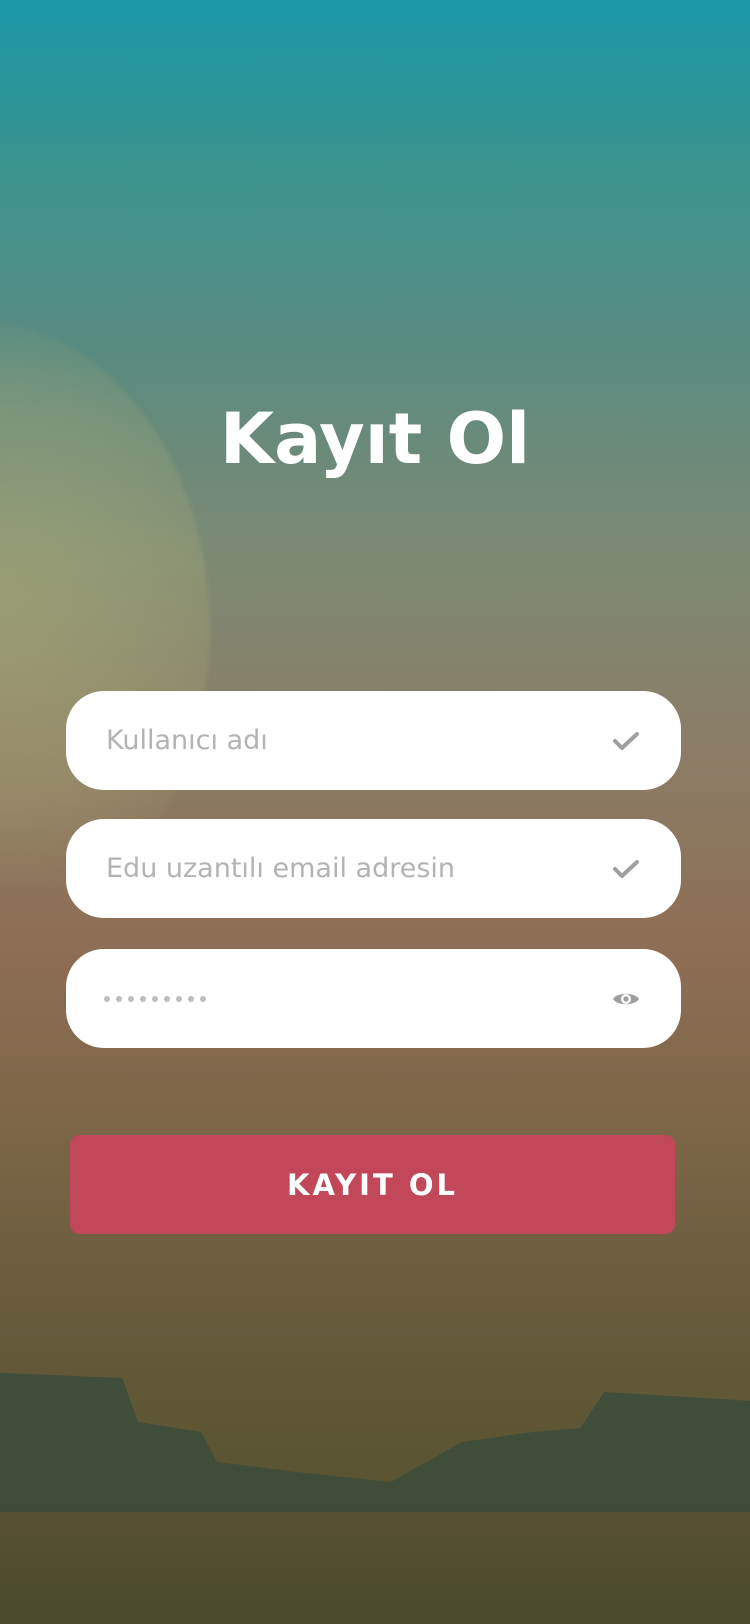  I want to click on email-field, so click(373, 868).